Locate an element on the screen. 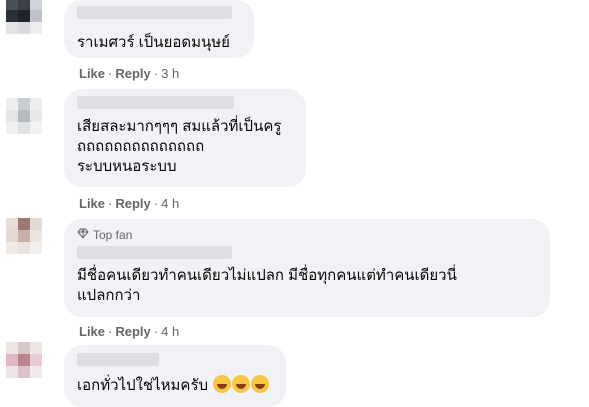  comment-text: ราเมศวร์ เป็นยอดมนุษย์ is located at coordinates (153, 43).